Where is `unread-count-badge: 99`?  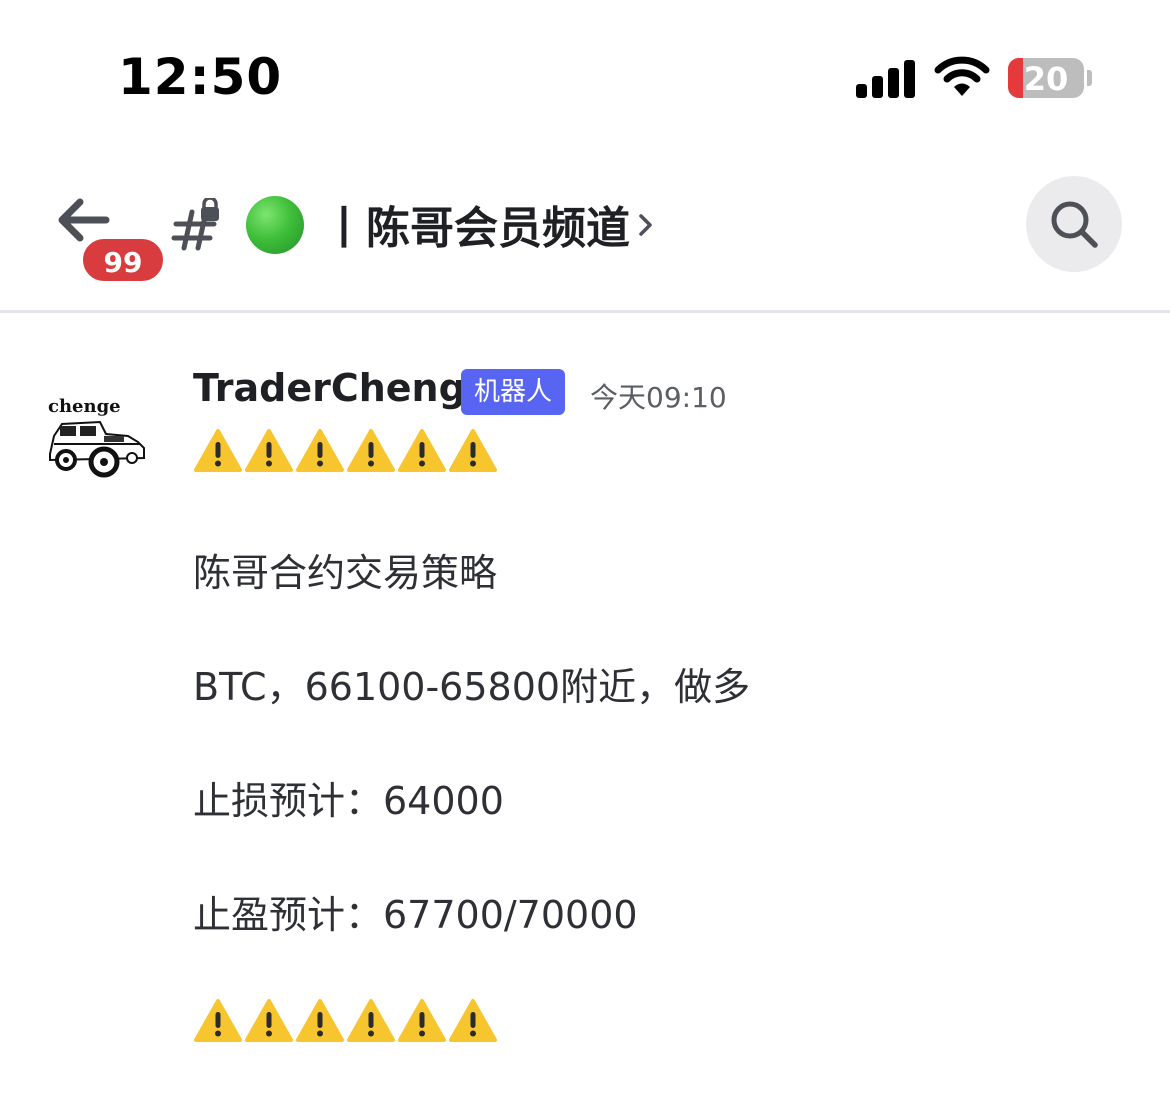
unread-count-badge: 99 is located at coordinates (123, 260).